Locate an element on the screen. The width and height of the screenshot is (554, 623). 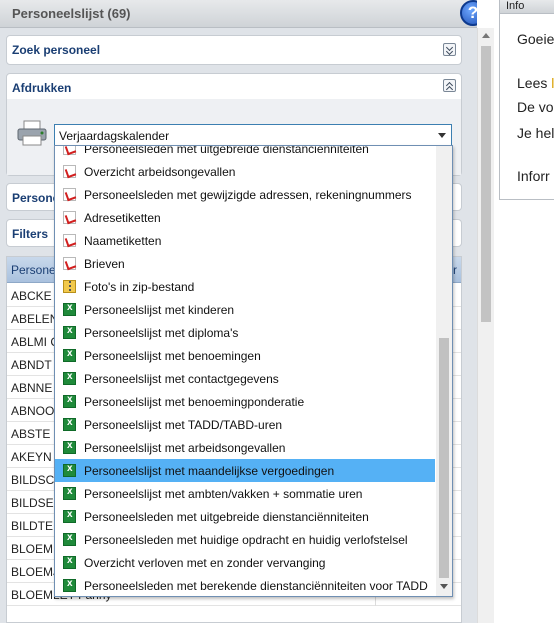
section-title: Afdrukken is located at coordinates (42, 88).